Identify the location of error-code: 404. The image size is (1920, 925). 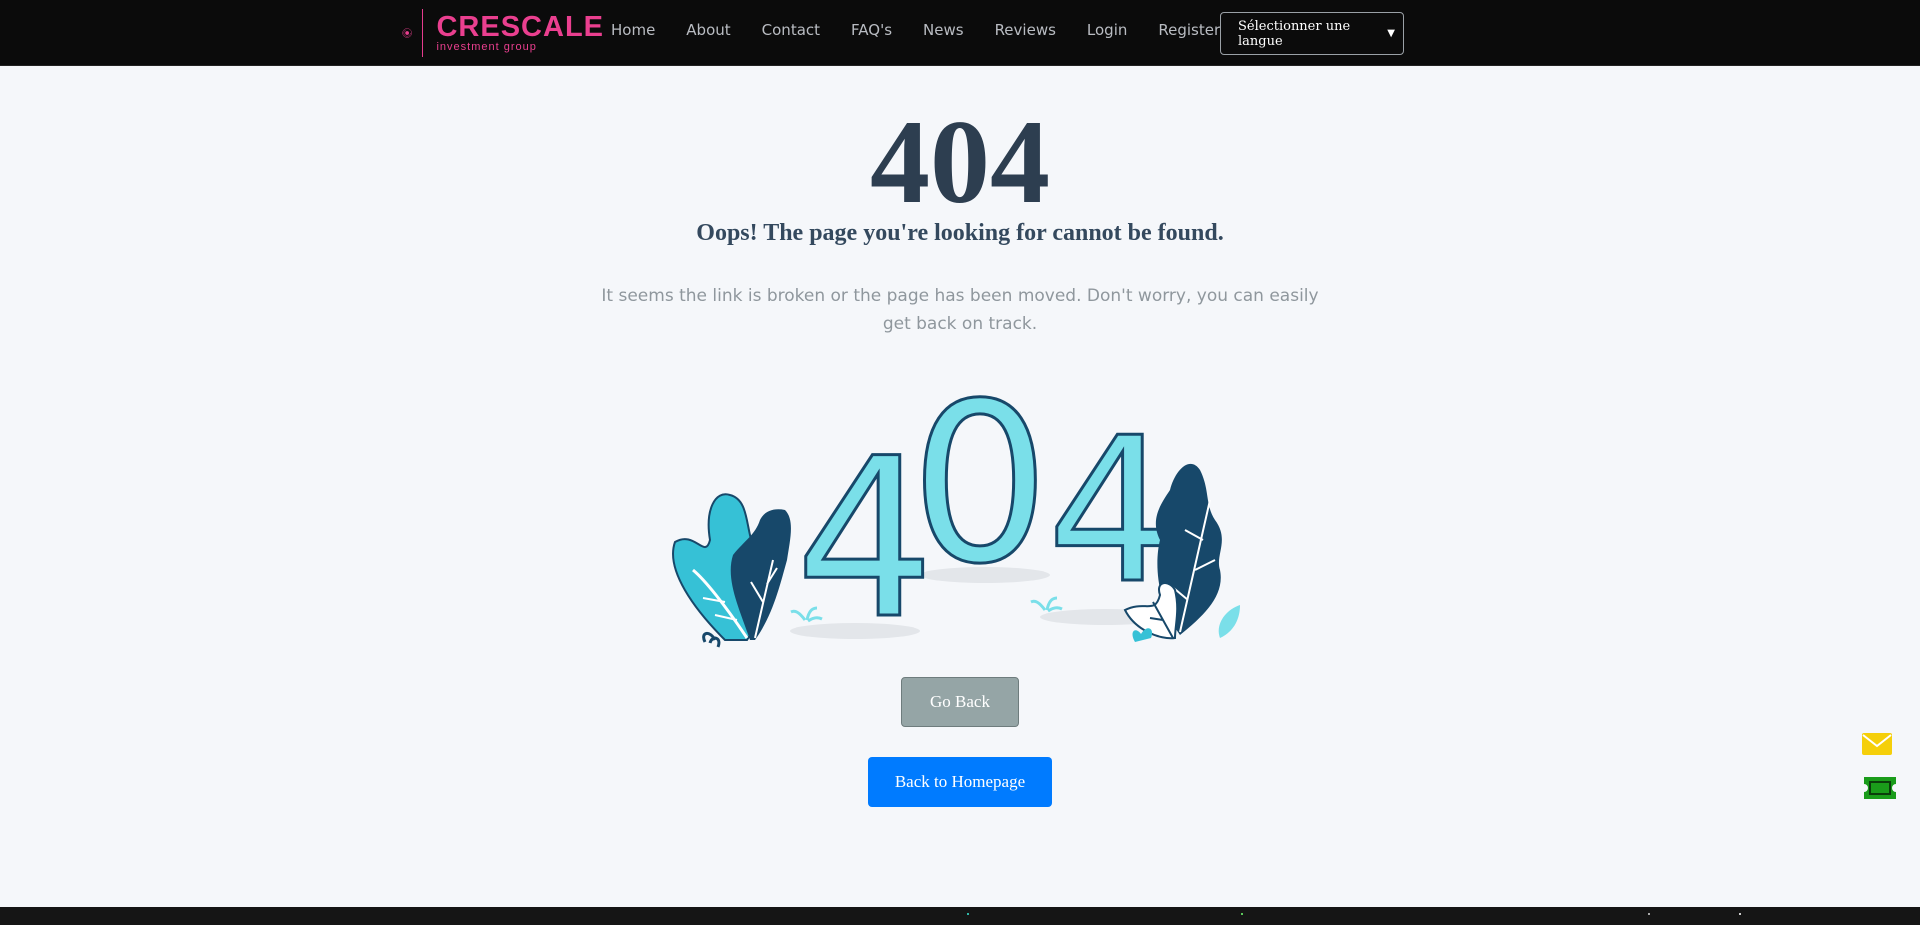
(960, 161).